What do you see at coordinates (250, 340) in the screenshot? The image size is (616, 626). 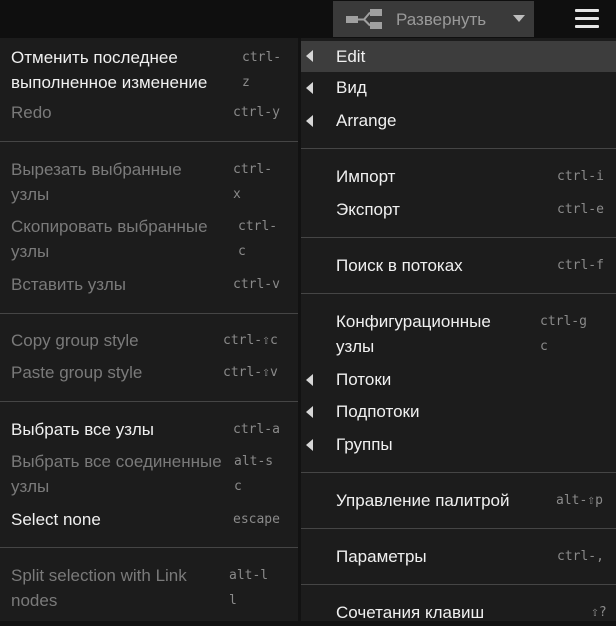 I see `menu-item-shortcut: ctrl-⇧c` at bounding box center [250, 340].